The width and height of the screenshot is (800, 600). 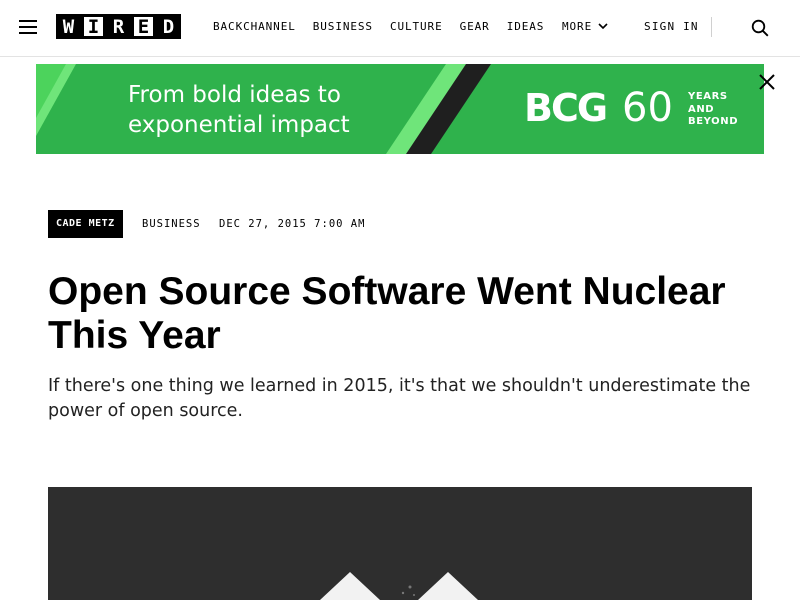 I want to click on ad-years-text: YEARS AND BEYOND, so click(x=713, y=110).